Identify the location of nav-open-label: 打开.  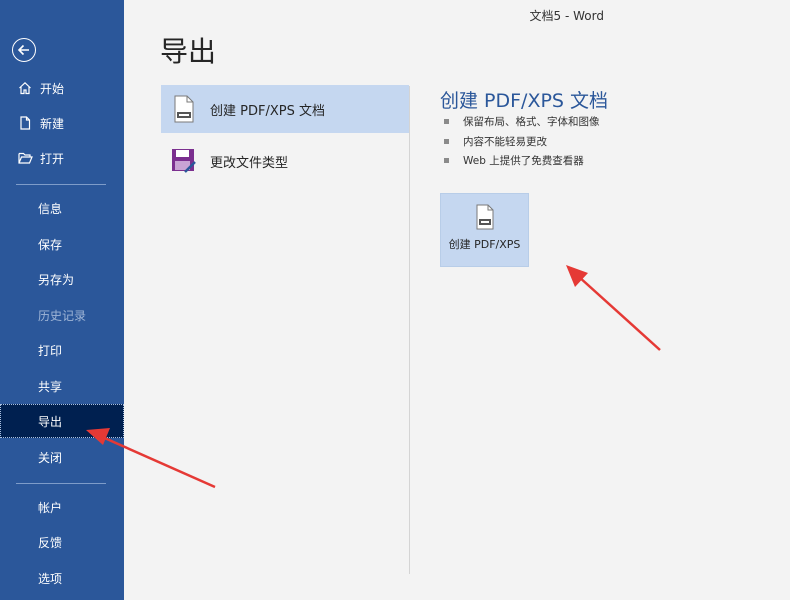
(52, 158).